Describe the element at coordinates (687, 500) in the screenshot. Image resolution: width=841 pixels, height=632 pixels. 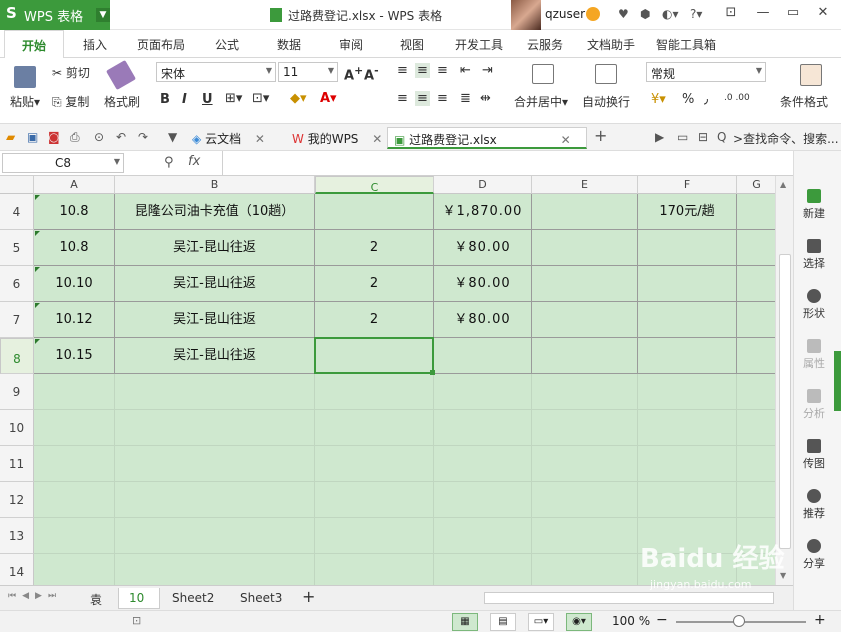
I see `cell-f12` at that location.